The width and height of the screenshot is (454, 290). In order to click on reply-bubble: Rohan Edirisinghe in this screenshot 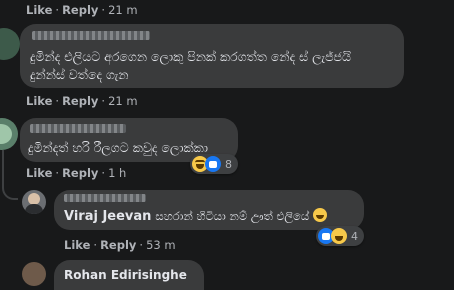, I will do `click(129, 275)`.